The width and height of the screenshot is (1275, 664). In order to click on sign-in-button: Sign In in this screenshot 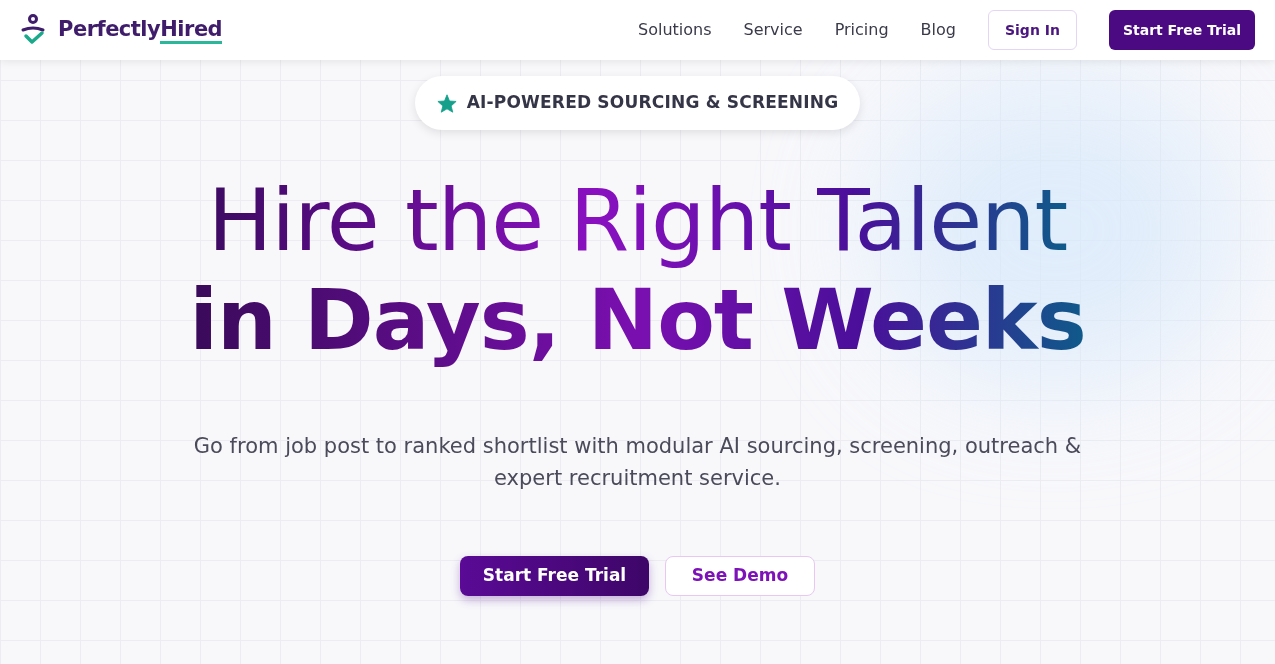, I will do `click(1032, 30)`.